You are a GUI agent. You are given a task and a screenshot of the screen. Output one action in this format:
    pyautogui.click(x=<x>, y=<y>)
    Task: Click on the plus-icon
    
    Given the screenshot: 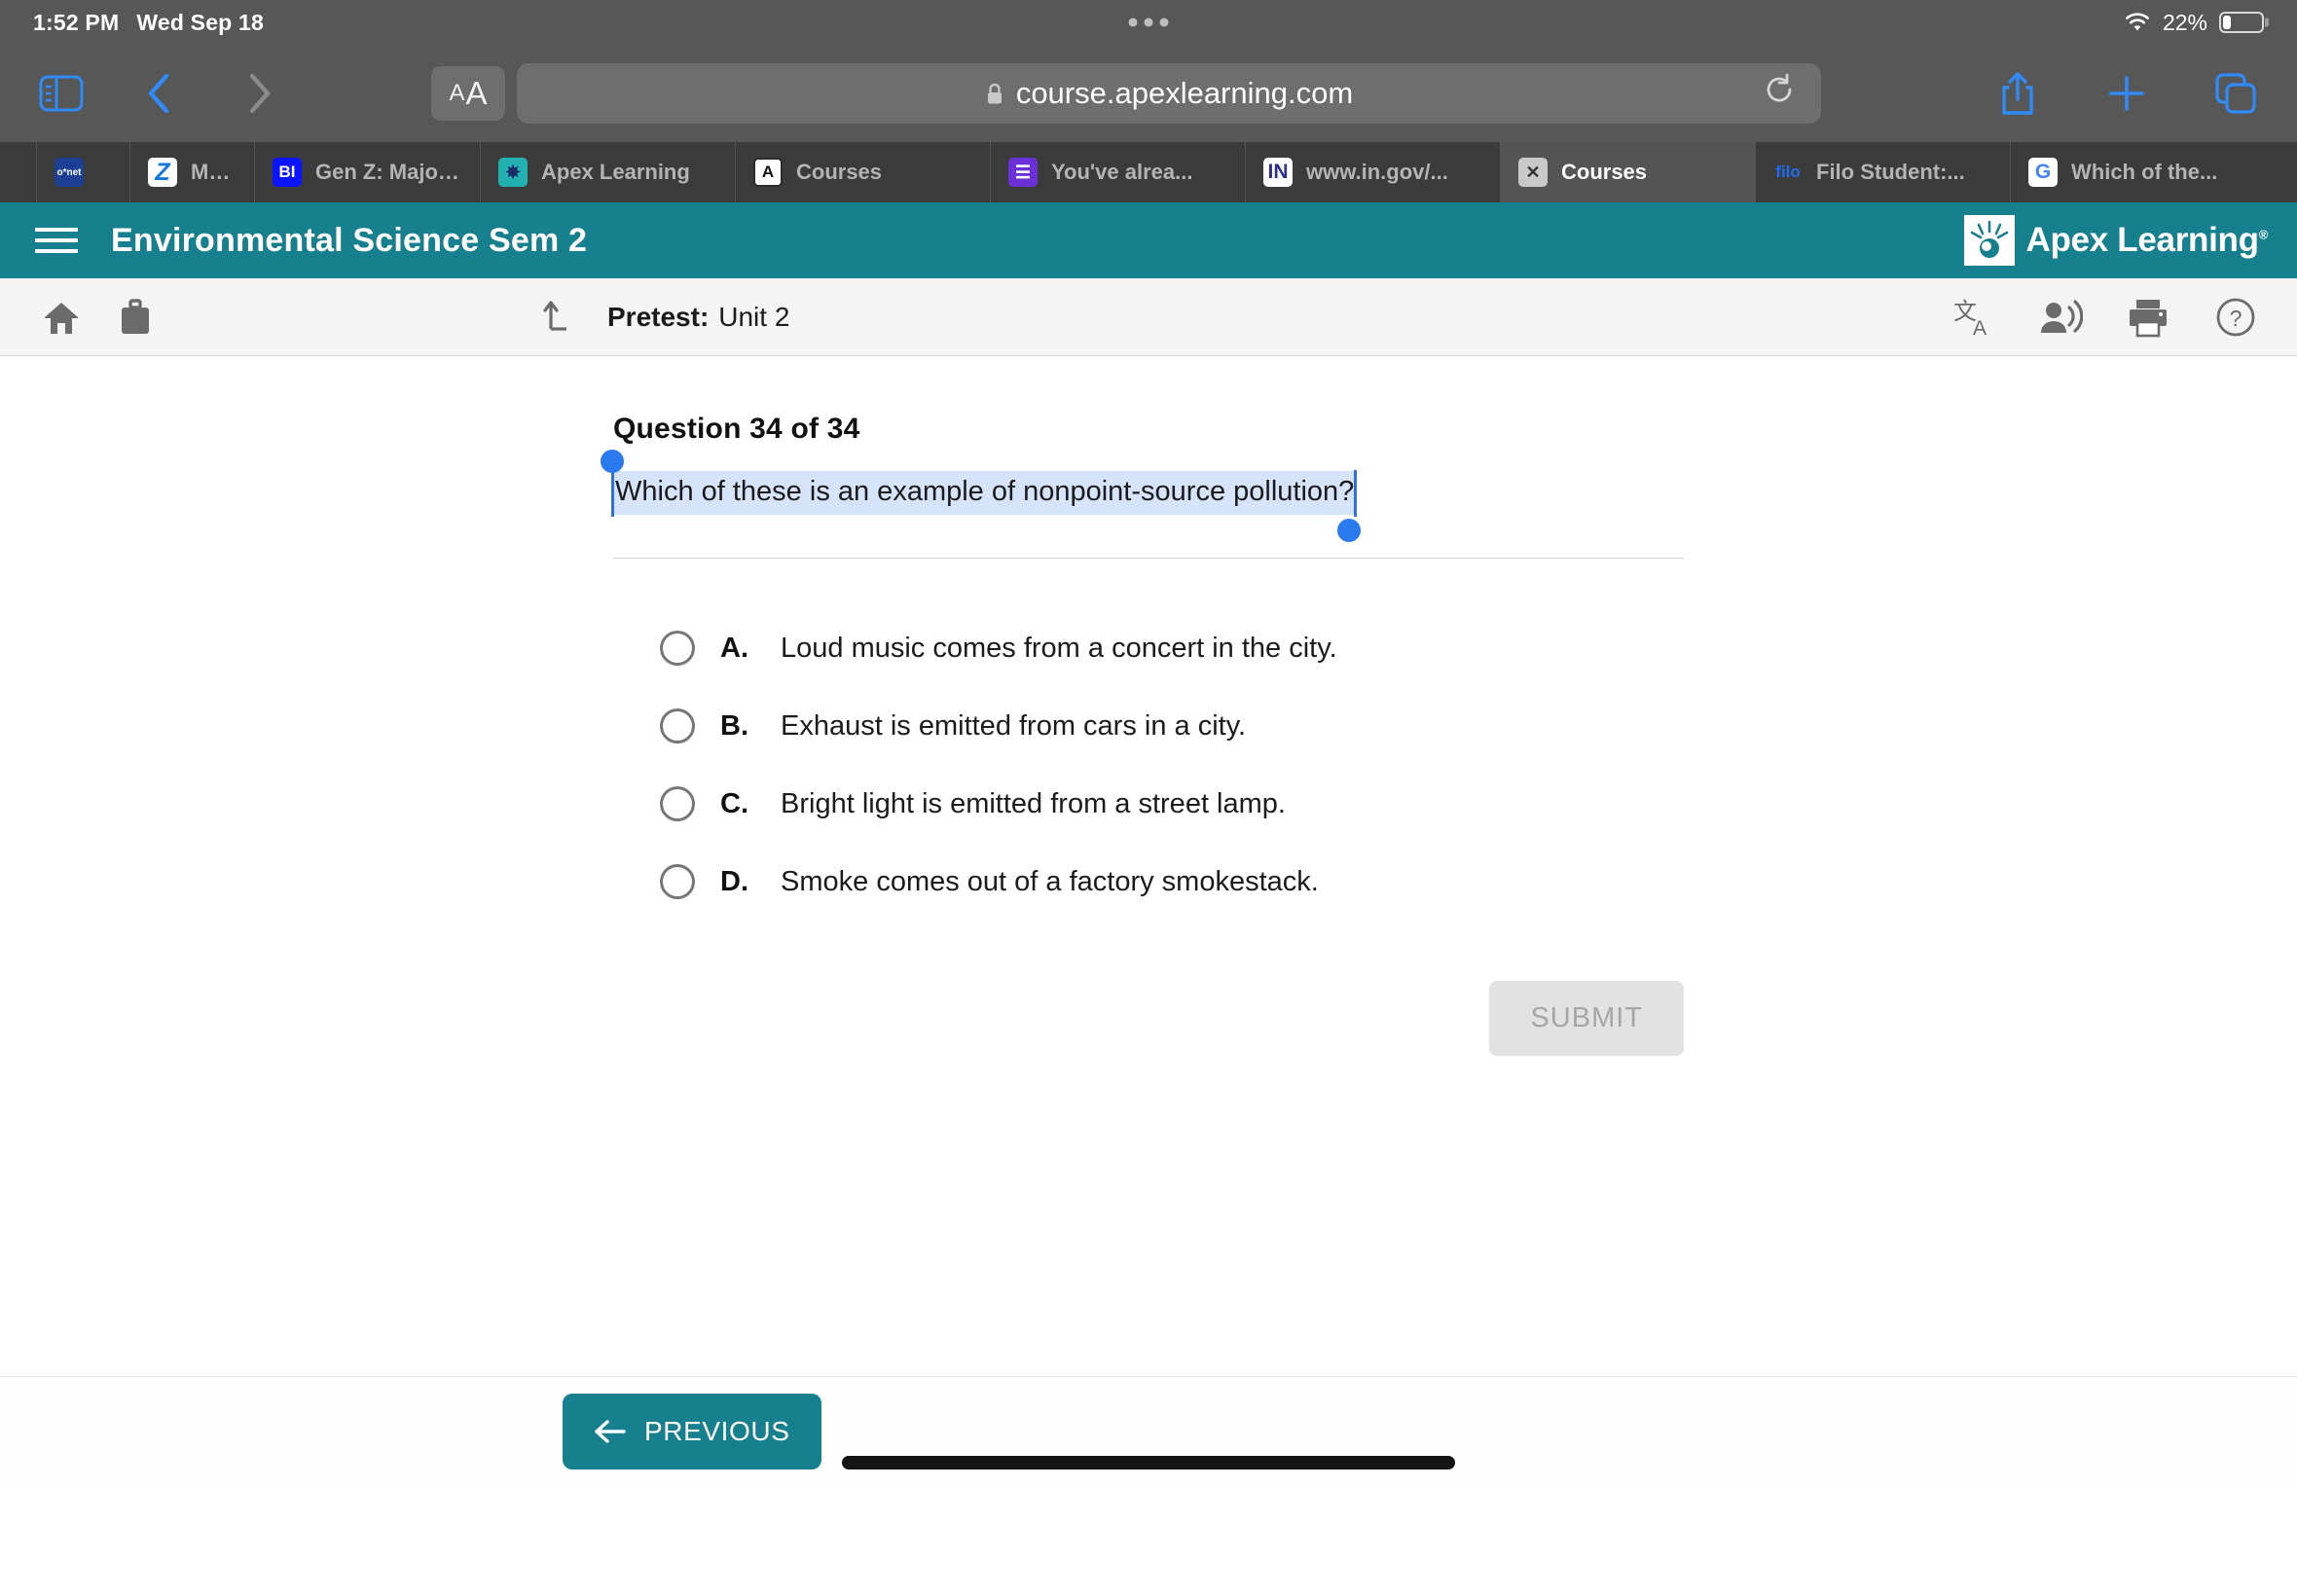 What is the action you would take?
    pyautogui.click(x=2127, y=93)
    